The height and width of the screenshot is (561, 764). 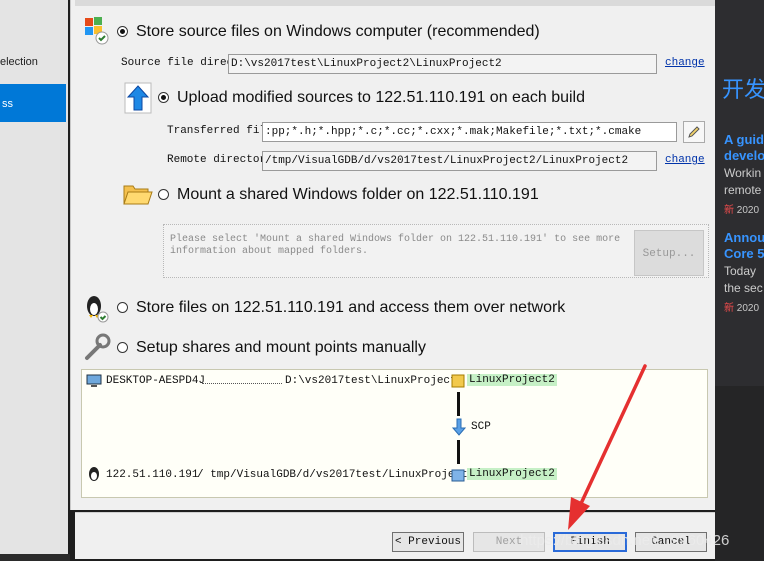 What do you see at coordinates (138, 193) in the screenshot?
I see `shared-folder-icon` at bounding box center [138, 193].